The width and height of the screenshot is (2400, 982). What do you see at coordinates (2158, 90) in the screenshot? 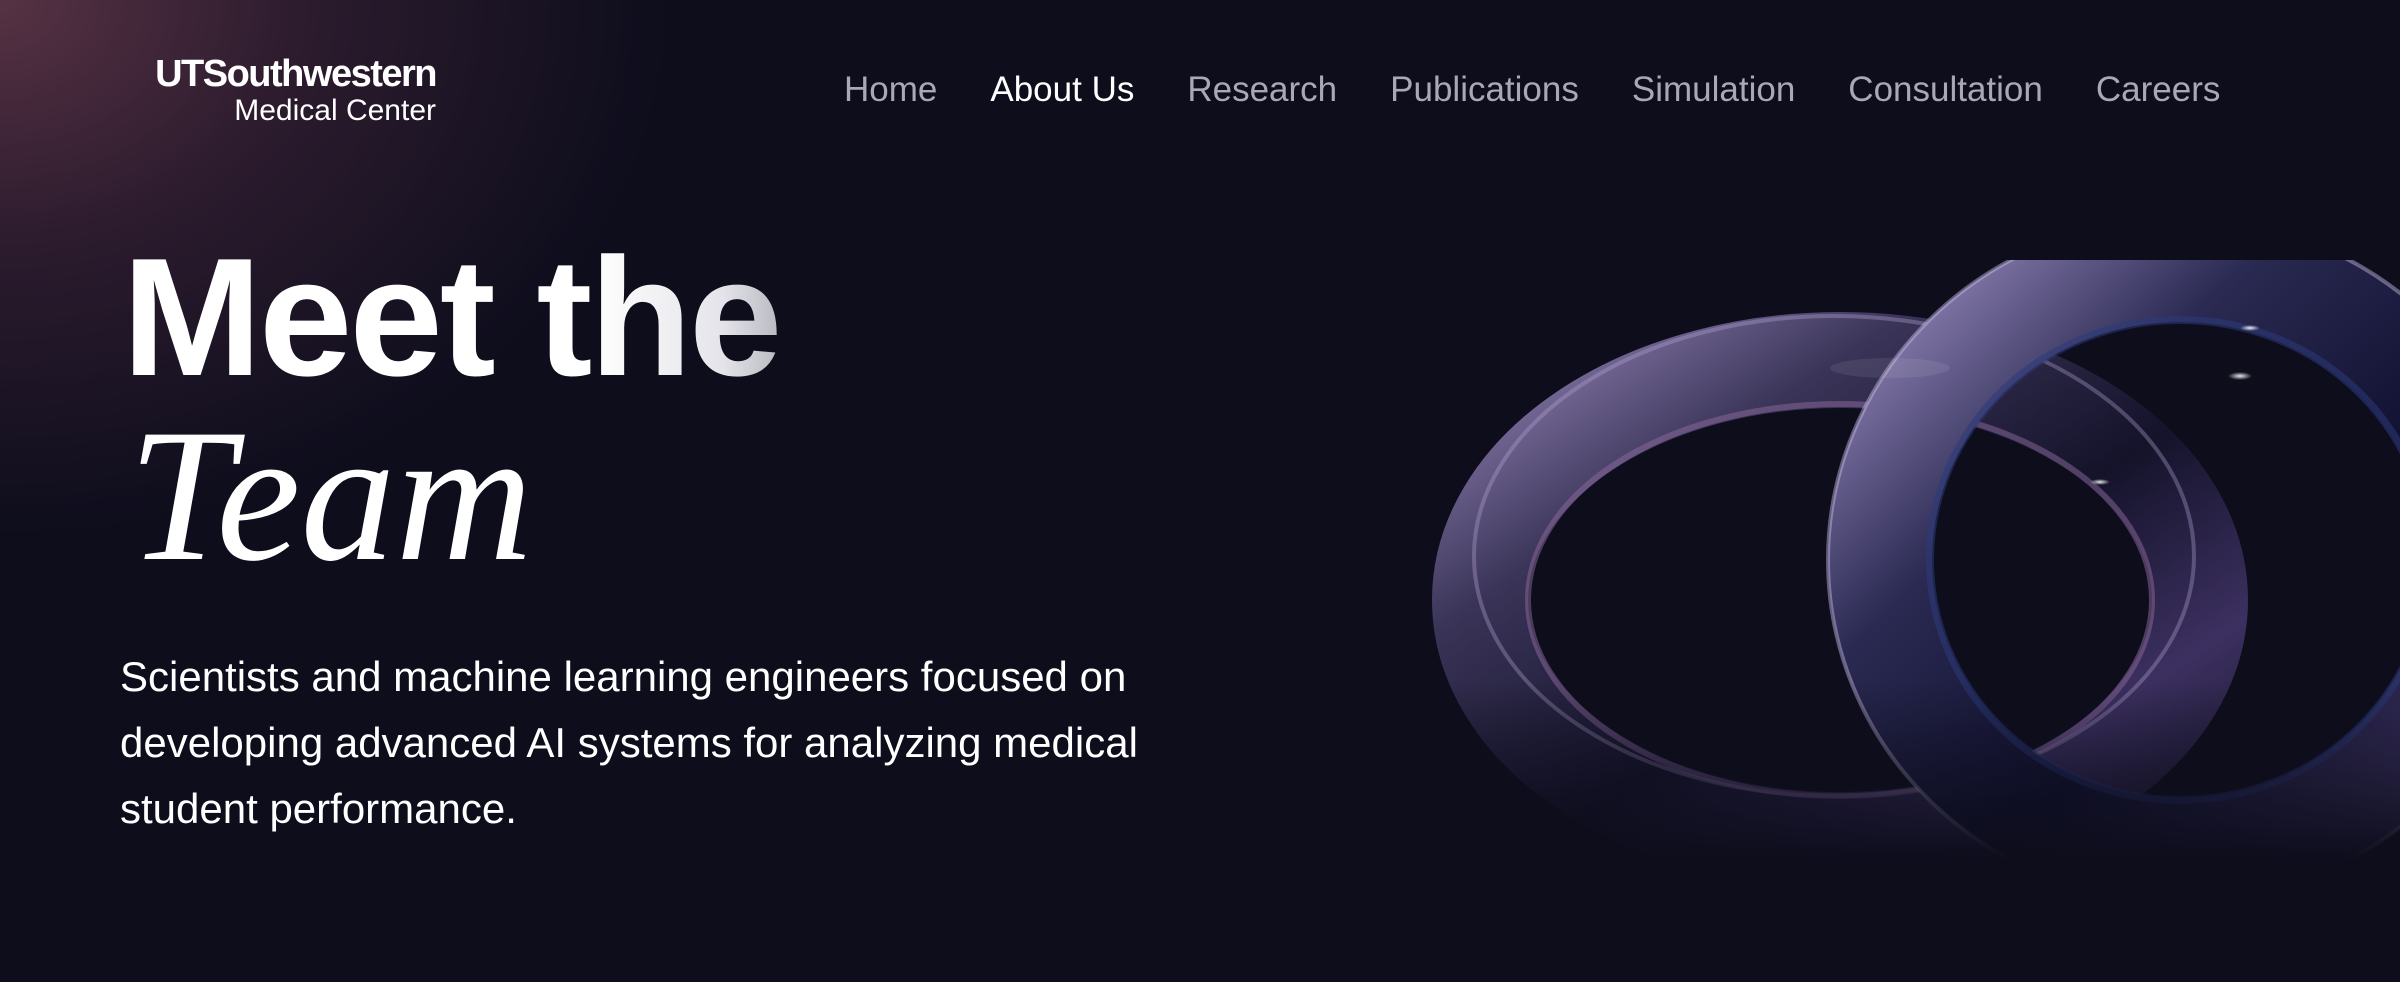
I see `nav-item-careers: Careers` at bounding box center [2158, 90].